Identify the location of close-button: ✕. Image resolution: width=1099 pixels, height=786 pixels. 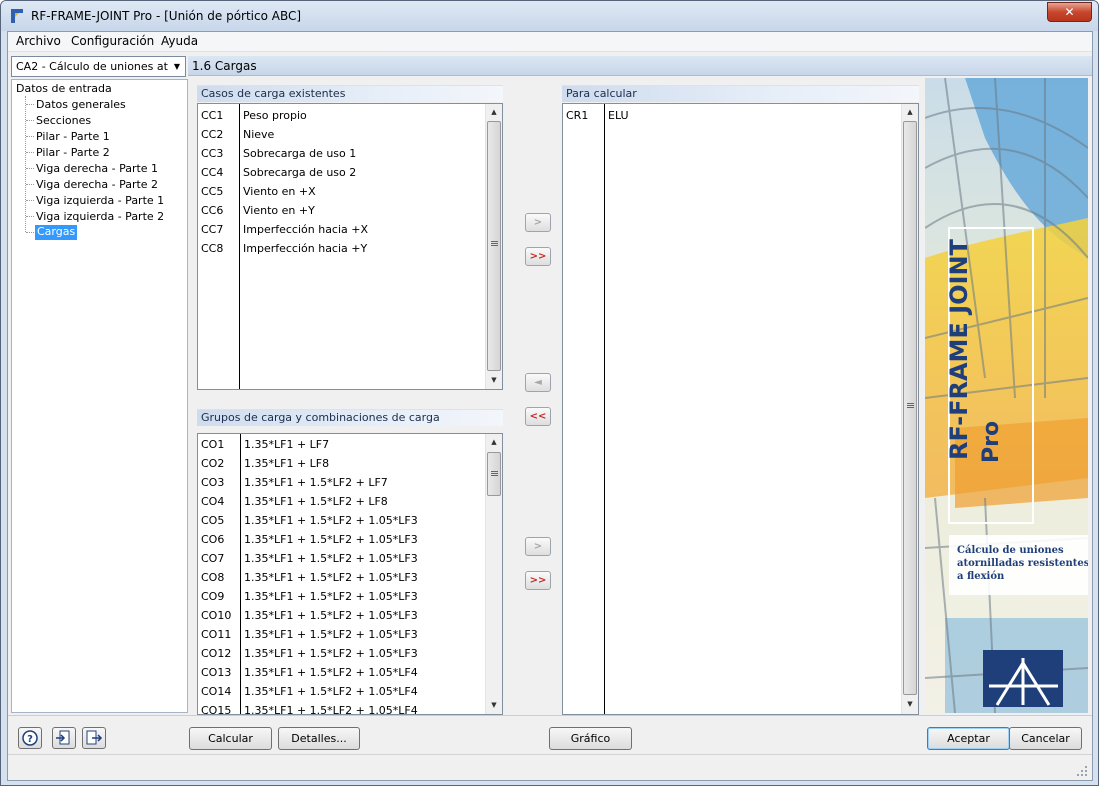
(1069, 12).